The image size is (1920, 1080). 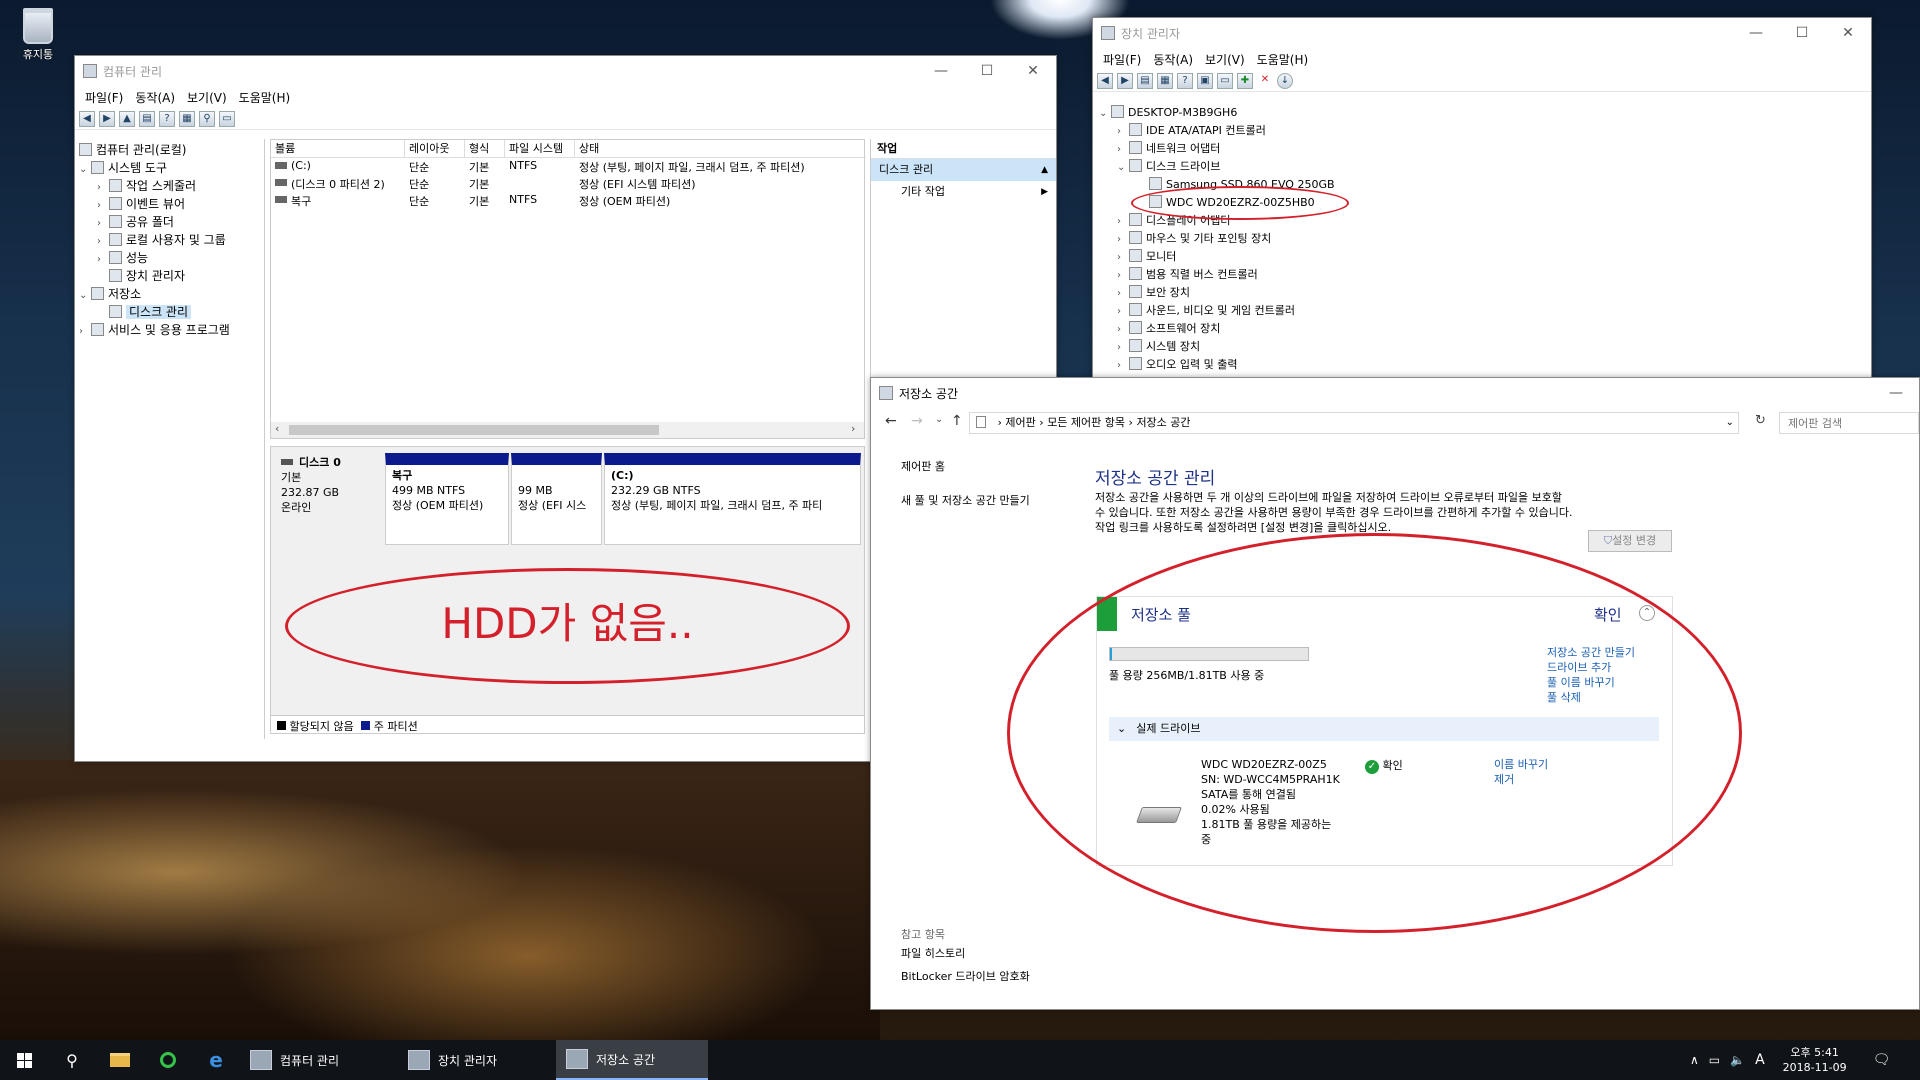 What do you see at coordinates (1165, 80) in the screenshot?
I see `properties-icon: ▦` at bounding box center [1165, 80].